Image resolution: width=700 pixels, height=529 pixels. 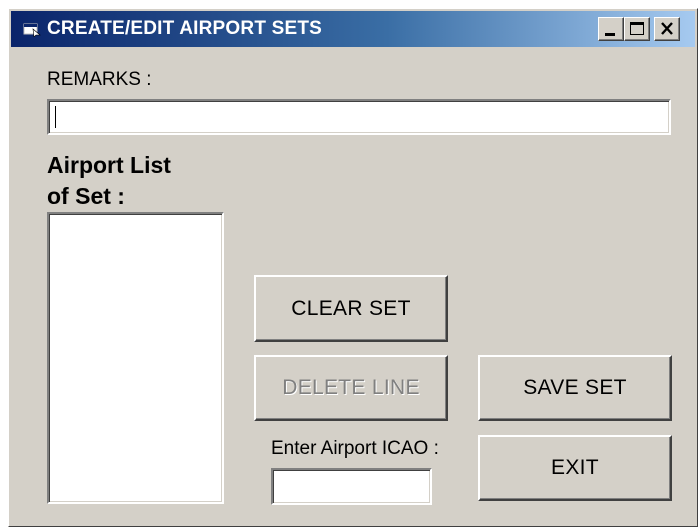 What do you see at coordinates (355, 448) in the screenshot?
I see `icao-label: Enter Airport ICAO :` at bounding box center [355, 448].